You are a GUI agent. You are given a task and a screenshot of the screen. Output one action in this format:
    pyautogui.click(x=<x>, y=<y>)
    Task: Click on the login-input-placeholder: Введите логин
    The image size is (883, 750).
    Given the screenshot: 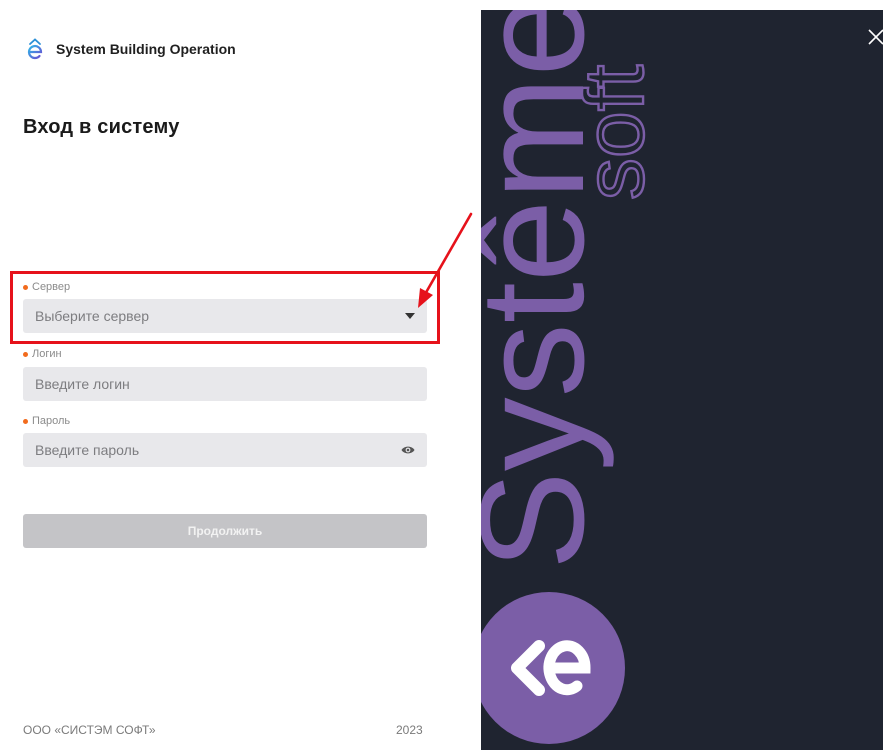 What is the action you would take?
    pyautogui.click(x=82, y=384)
    